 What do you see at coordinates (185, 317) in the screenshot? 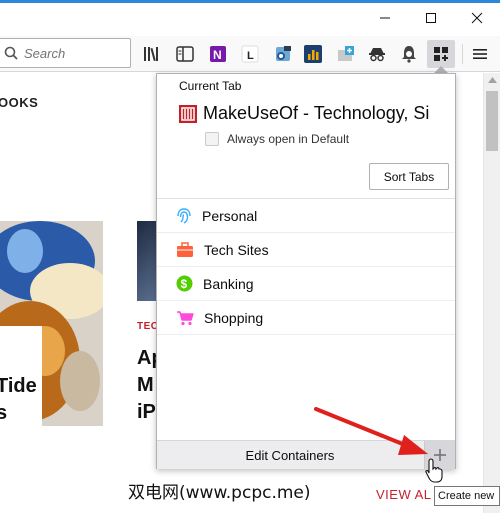
I see `cart-icon` at bounding box center [185, 317].